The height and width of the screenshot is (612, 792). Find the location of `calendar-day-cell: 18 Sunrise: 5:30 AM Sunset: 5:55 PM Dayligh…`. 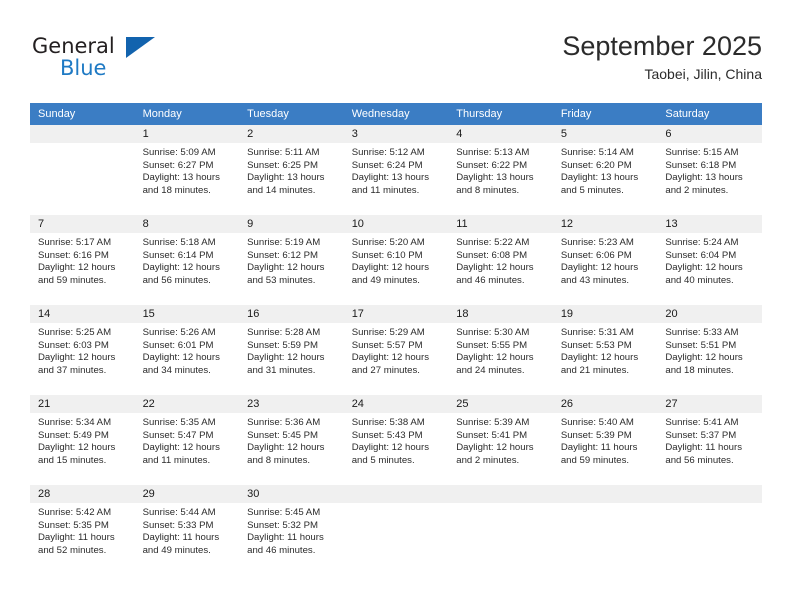

calendar-day-cell: 18 Sunrise: 5:30 AM Sunset: 5:55 PM Dayligh… is located at coordinates (500, 350).